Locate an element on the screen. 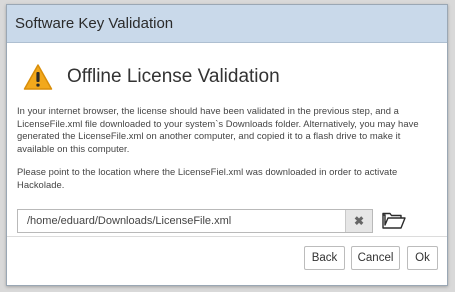 The width and height of the screenshot is (455, 292). cancel-button: Cancel is located at coordinates (375, 258).